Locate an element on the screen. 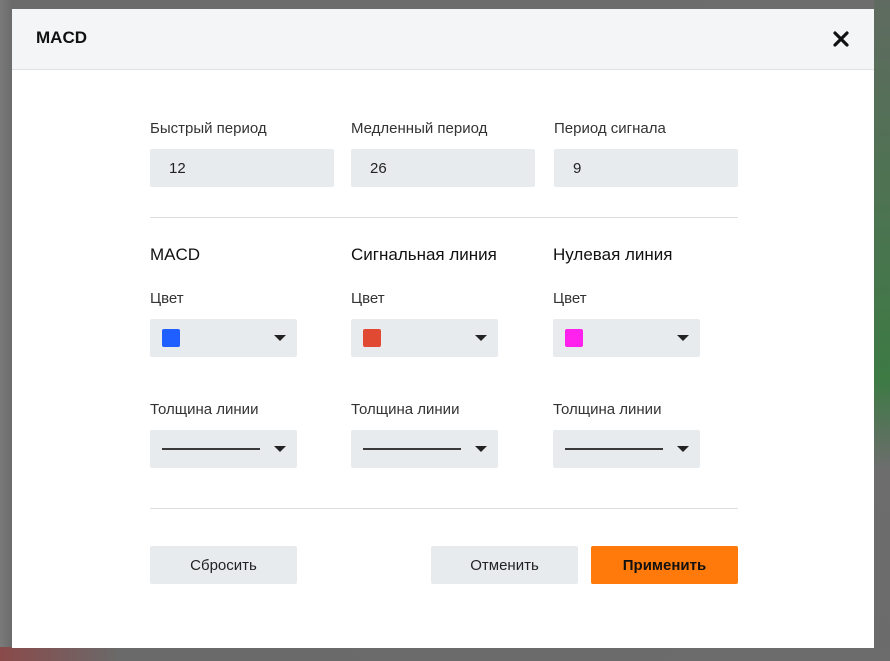 This screenshot has height=661, width=890. macd-color-label: Цвет is located at coordinates (167, 298).